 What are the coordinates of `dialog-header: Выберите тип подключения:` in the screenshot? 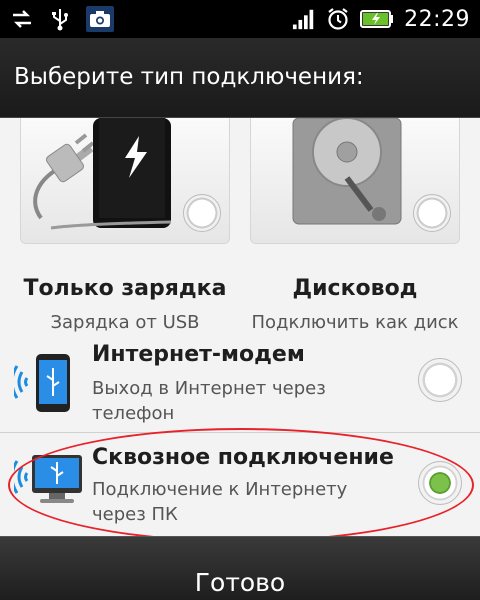 It's located at (240, 78).